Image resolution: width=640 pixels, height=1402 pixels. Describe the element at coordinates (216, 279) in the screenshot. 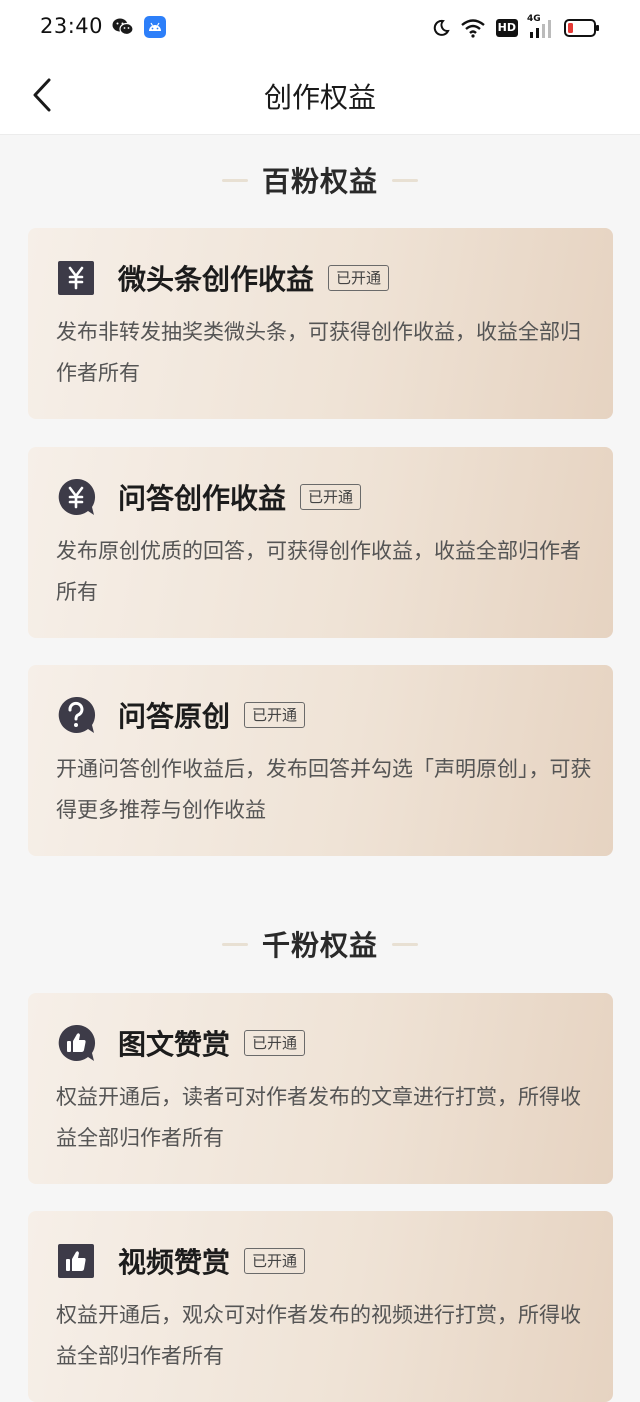

I see `card-title: 微头条创作收益` at that location.